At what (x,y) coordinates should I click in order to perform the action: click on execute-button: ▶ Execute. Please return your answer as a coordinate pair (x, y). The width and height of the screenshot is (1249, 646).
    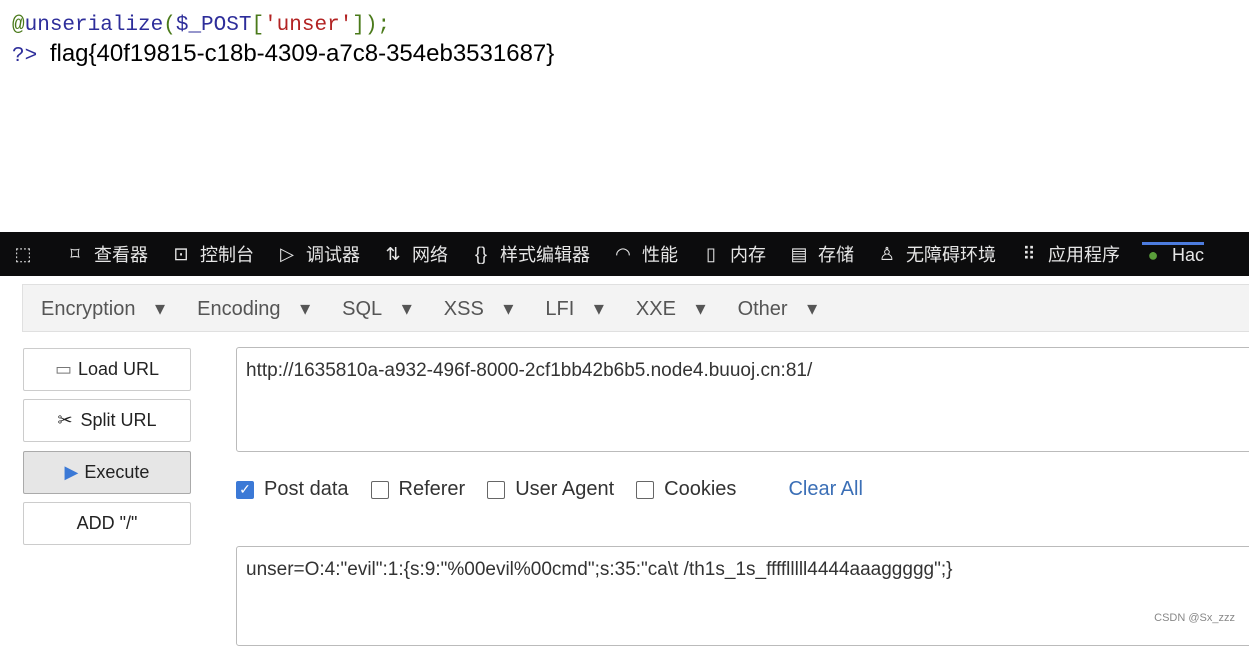
    Looking at the image, I should click on (107, 472).